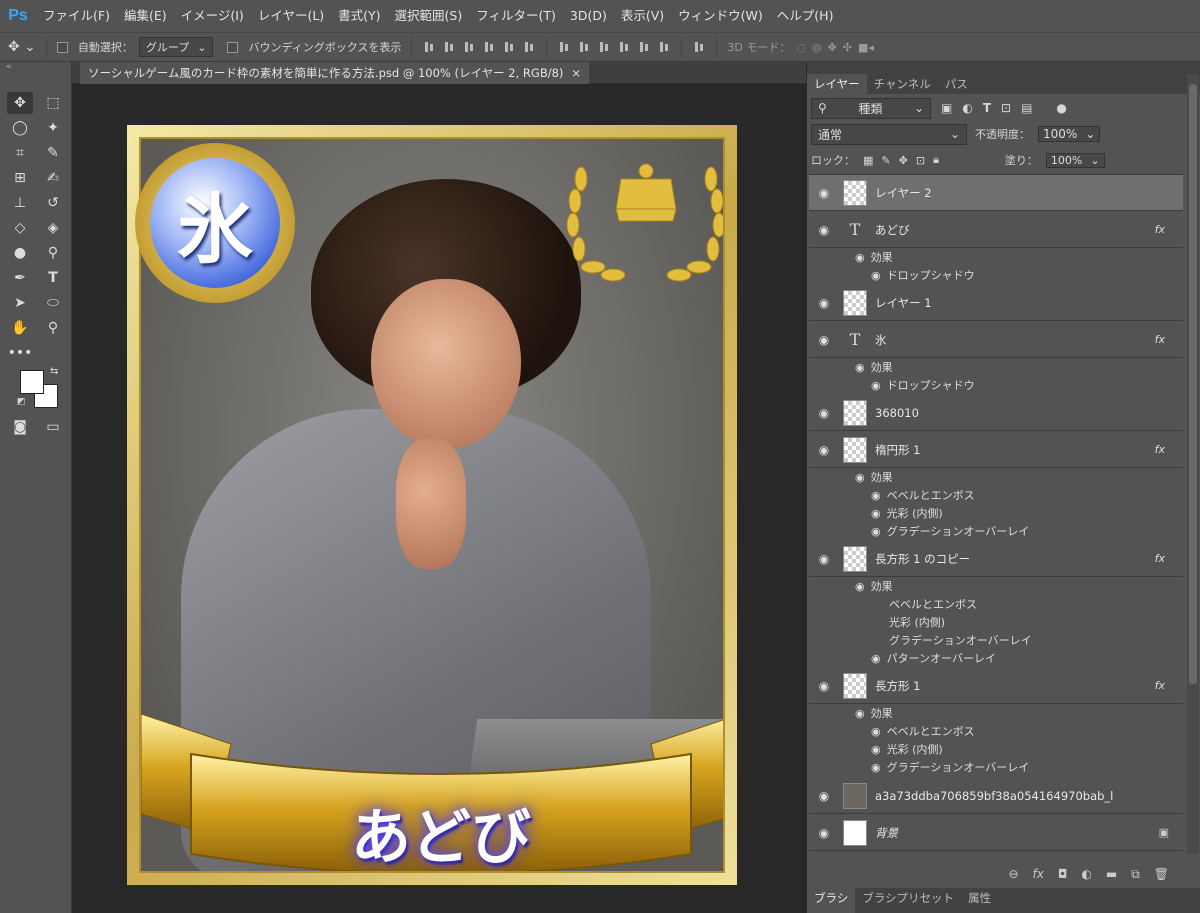  I want to click on lock-position-icon: ✥, so click(903, 160).